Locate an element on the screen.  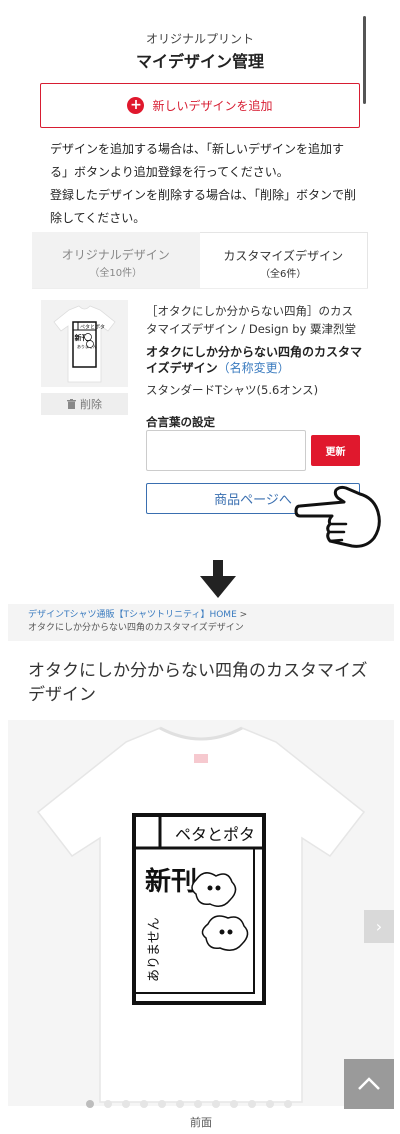
product-title: オタクにしか分からない四角のカスタマイズデザイン is located at coordinates (198, 683).